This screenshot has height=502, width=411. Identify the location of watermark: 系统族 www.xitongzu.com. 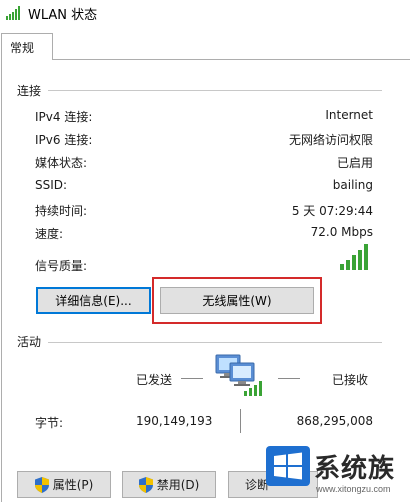
(336, 471).